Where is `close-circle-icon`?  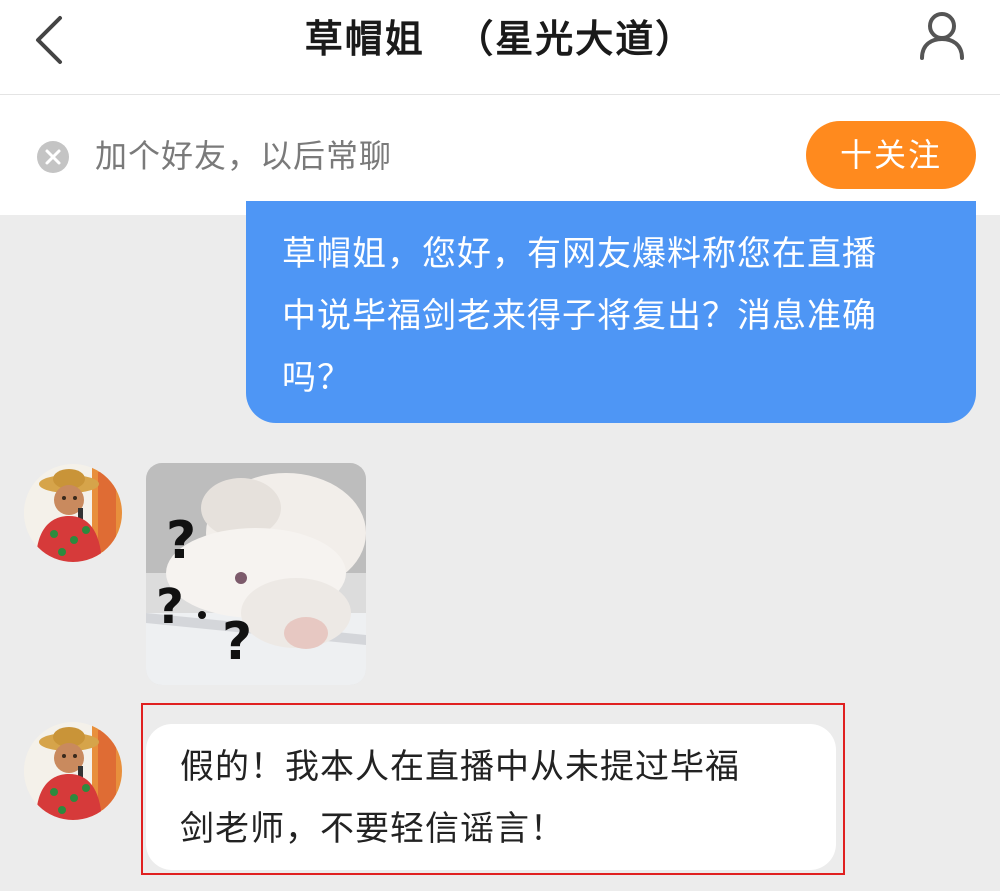 close-circle-icon is located at coordinates (53, 157).